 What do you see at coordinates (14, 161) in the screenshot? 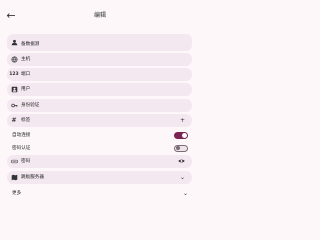
I see `password-icon` at bounding box center [14, 161].